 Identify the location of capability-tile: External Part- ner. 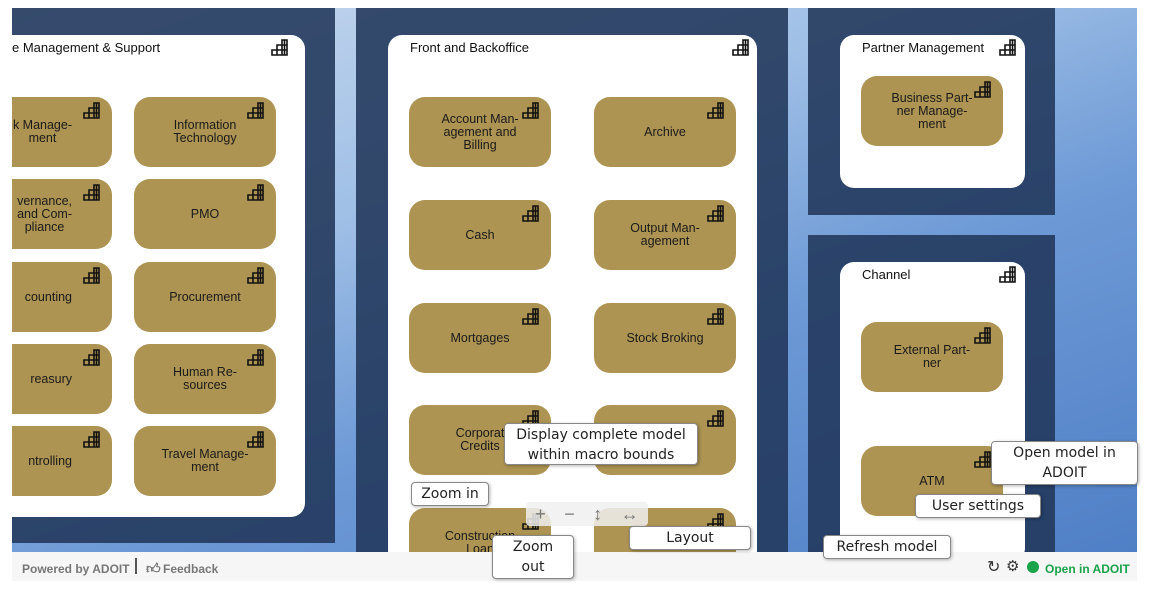
(932, 357).